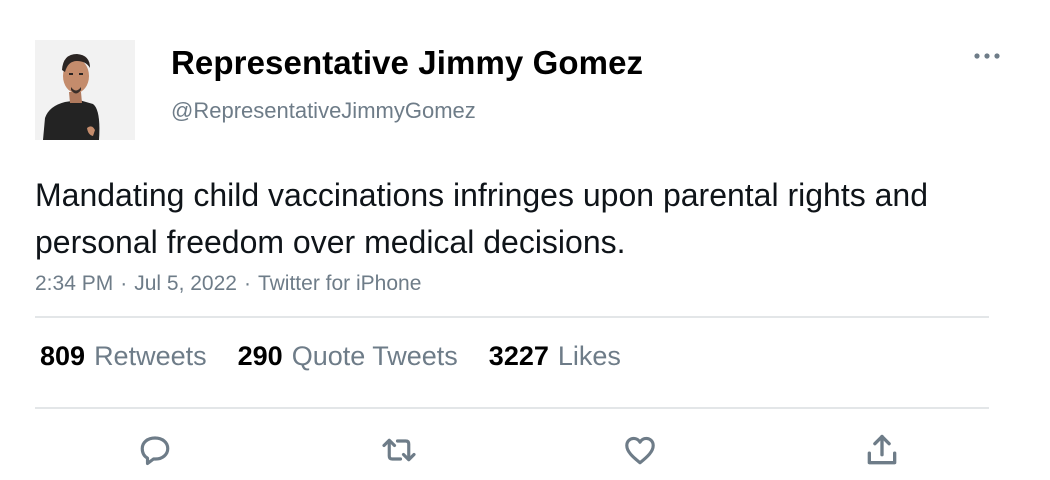 The width and height of the screenshot is (1050, 480). What do you see at coordinates (74, 283) in the screenshot?
I see `tweet-time: 2:34 PM` at bounding box center [74, 283].